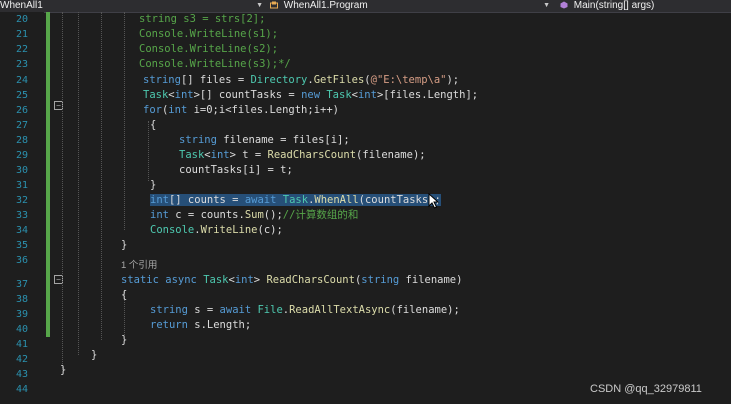  I want to click on code-line-33: int c = counts.Sum();//计算数组的和, so click(254, 215).